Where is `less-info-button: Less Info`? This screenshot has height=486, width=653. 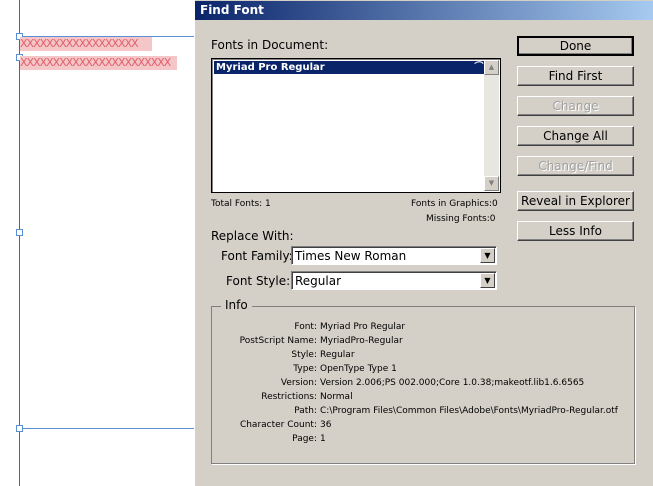 less-info-button: Less Info is located at coordinates (575, 231).